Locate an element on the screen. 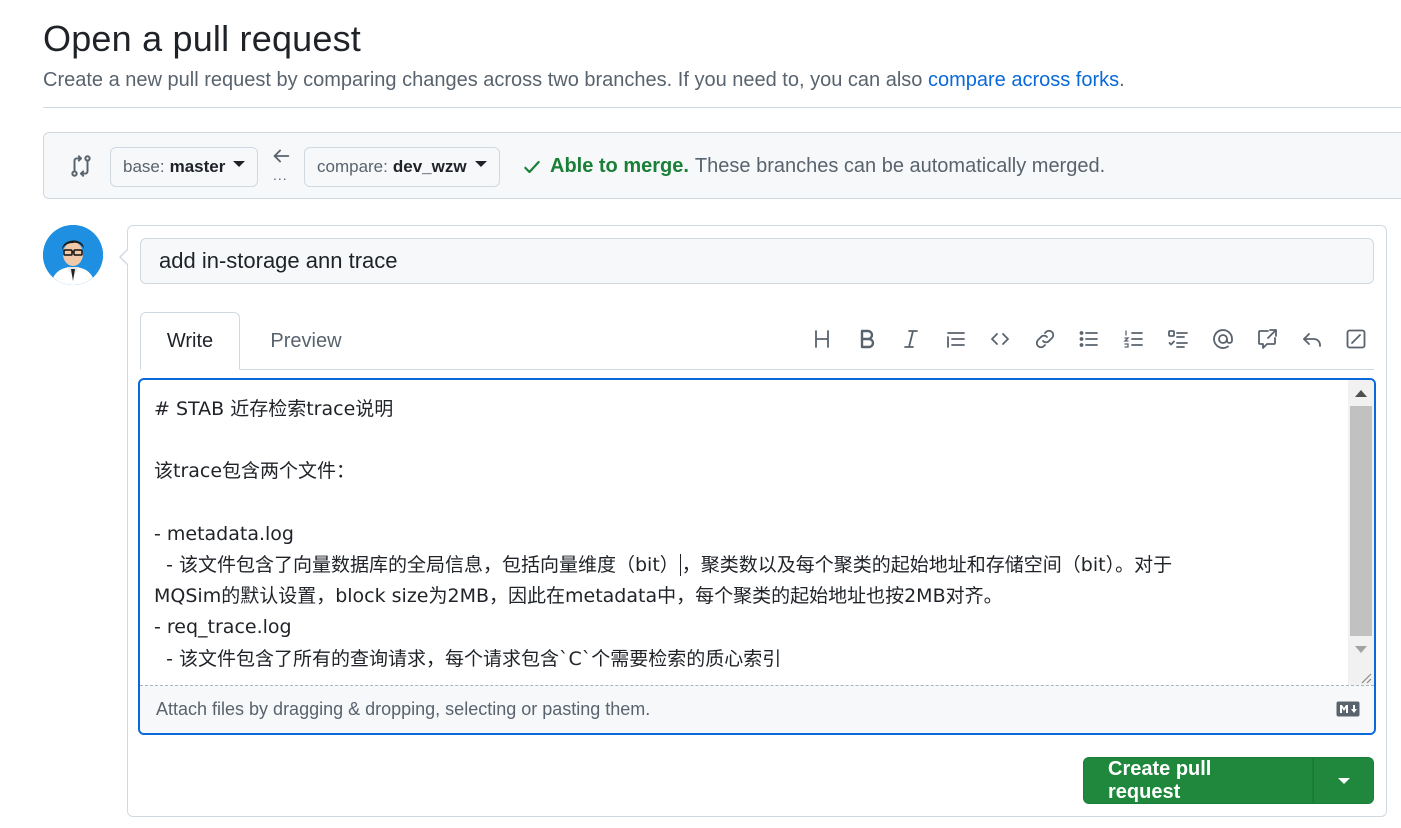 This screenshot has height=828, width=1401. tab-write: Write is located at coordinates (190, 341).